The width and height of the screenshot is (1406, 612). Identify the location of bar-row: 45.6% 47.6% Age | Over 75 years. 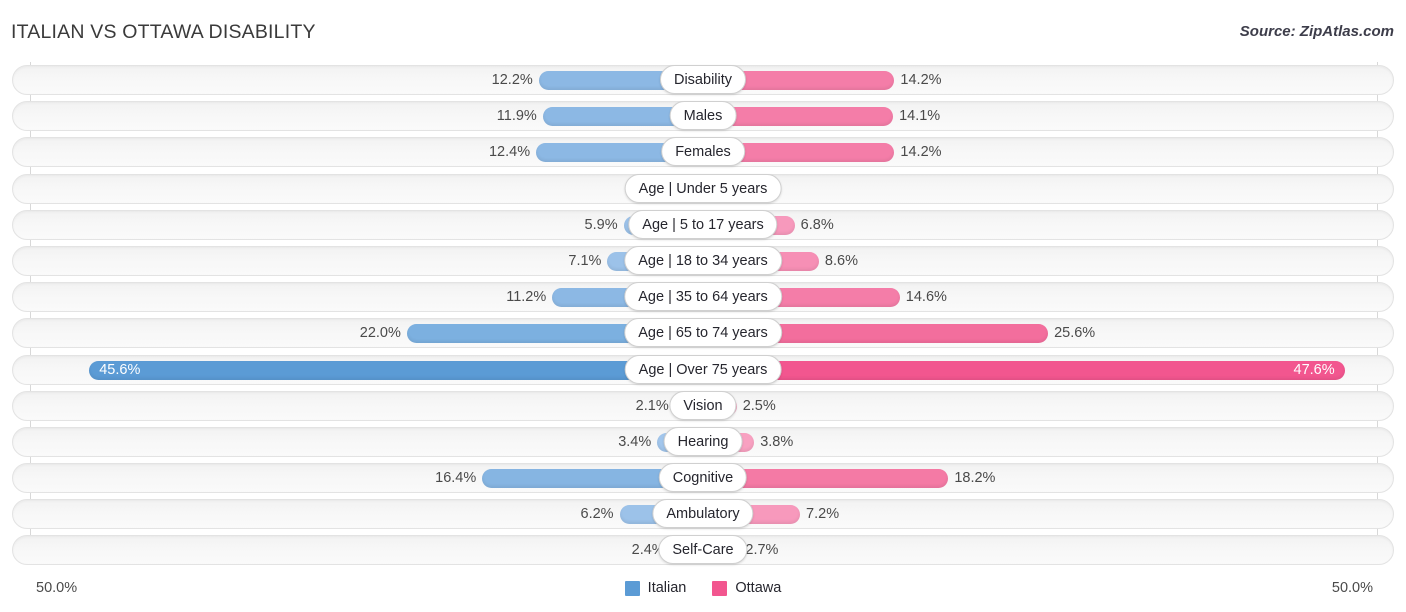
(703, 370).